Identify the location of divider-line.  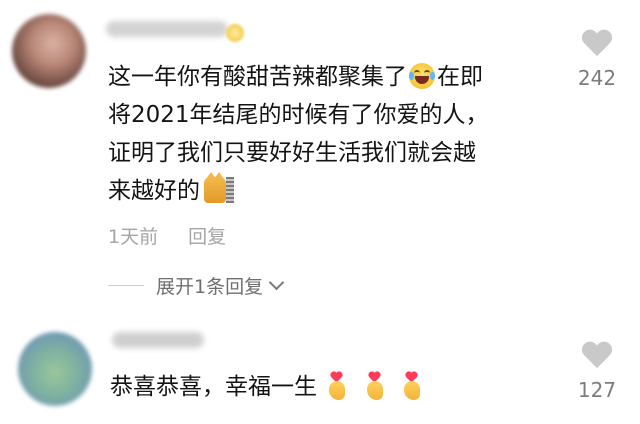
(126, 285).